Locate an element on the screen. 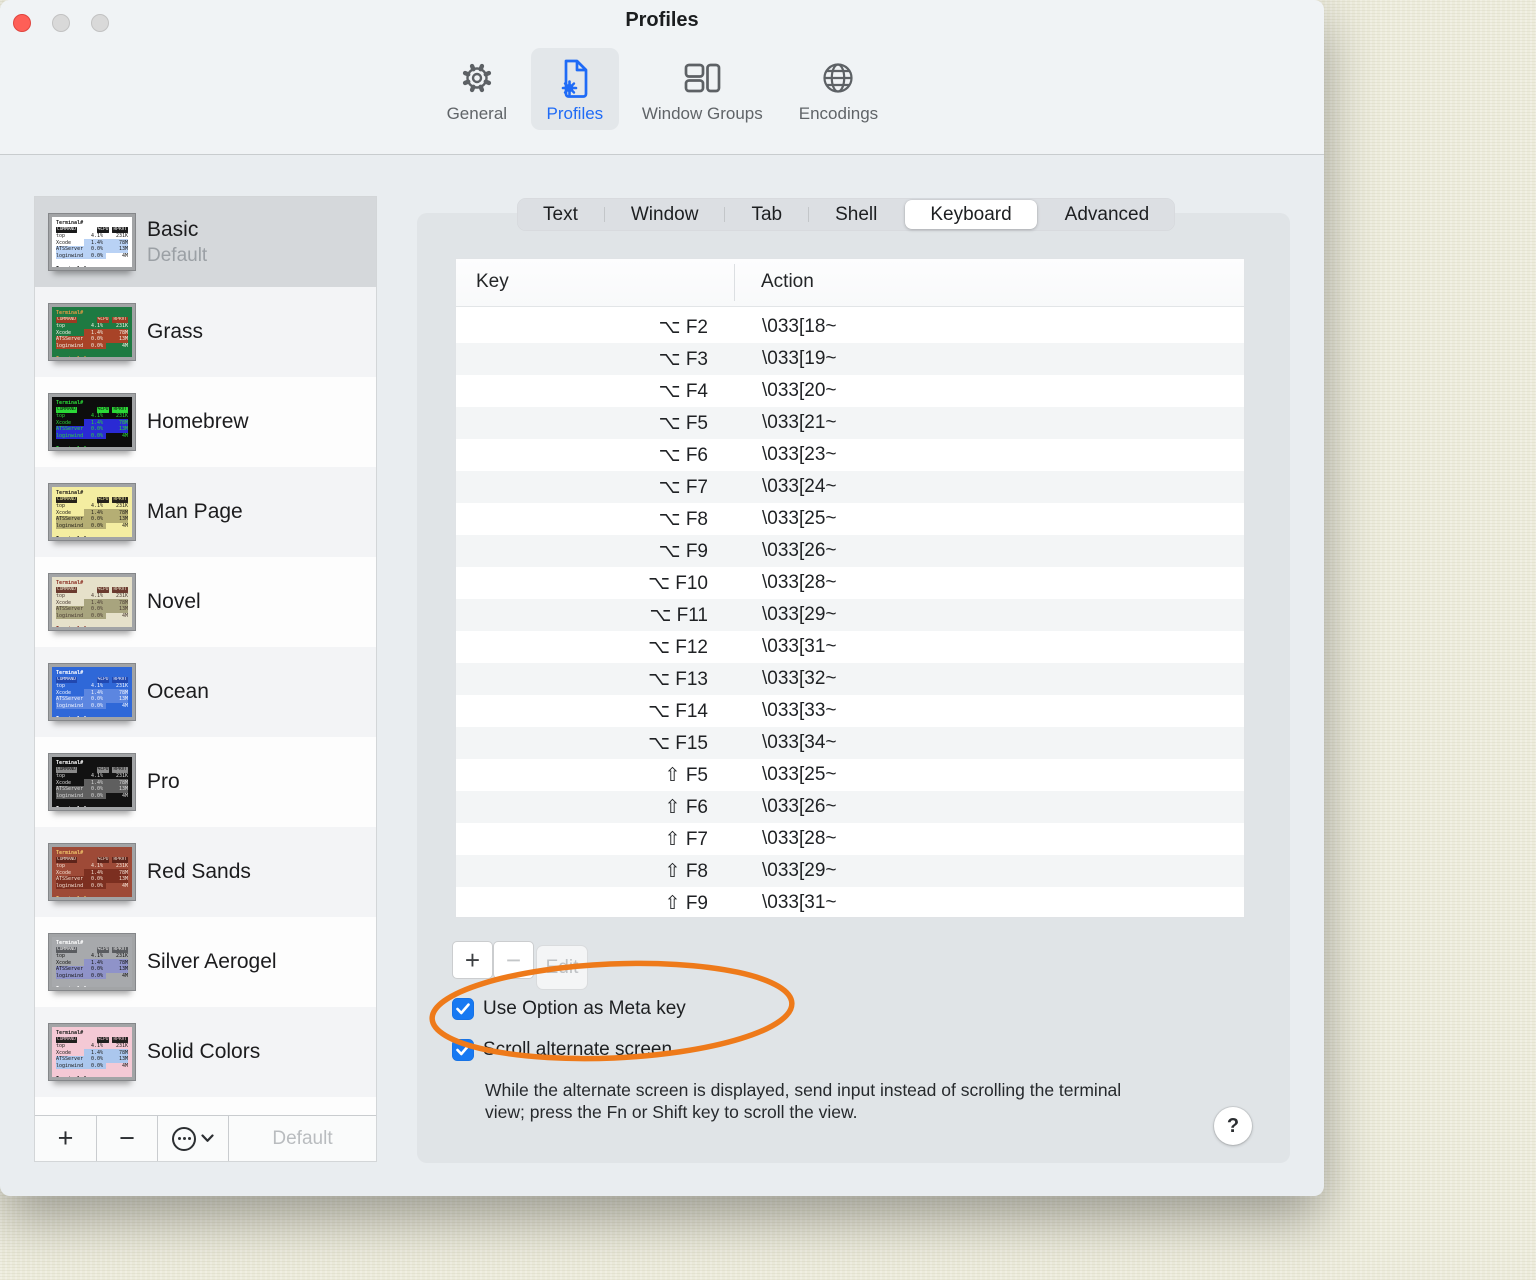 Image resolution: width=1536 pixels, height=1280 pixels. remove-profile-button: − is located at coordinates (127, 1138).